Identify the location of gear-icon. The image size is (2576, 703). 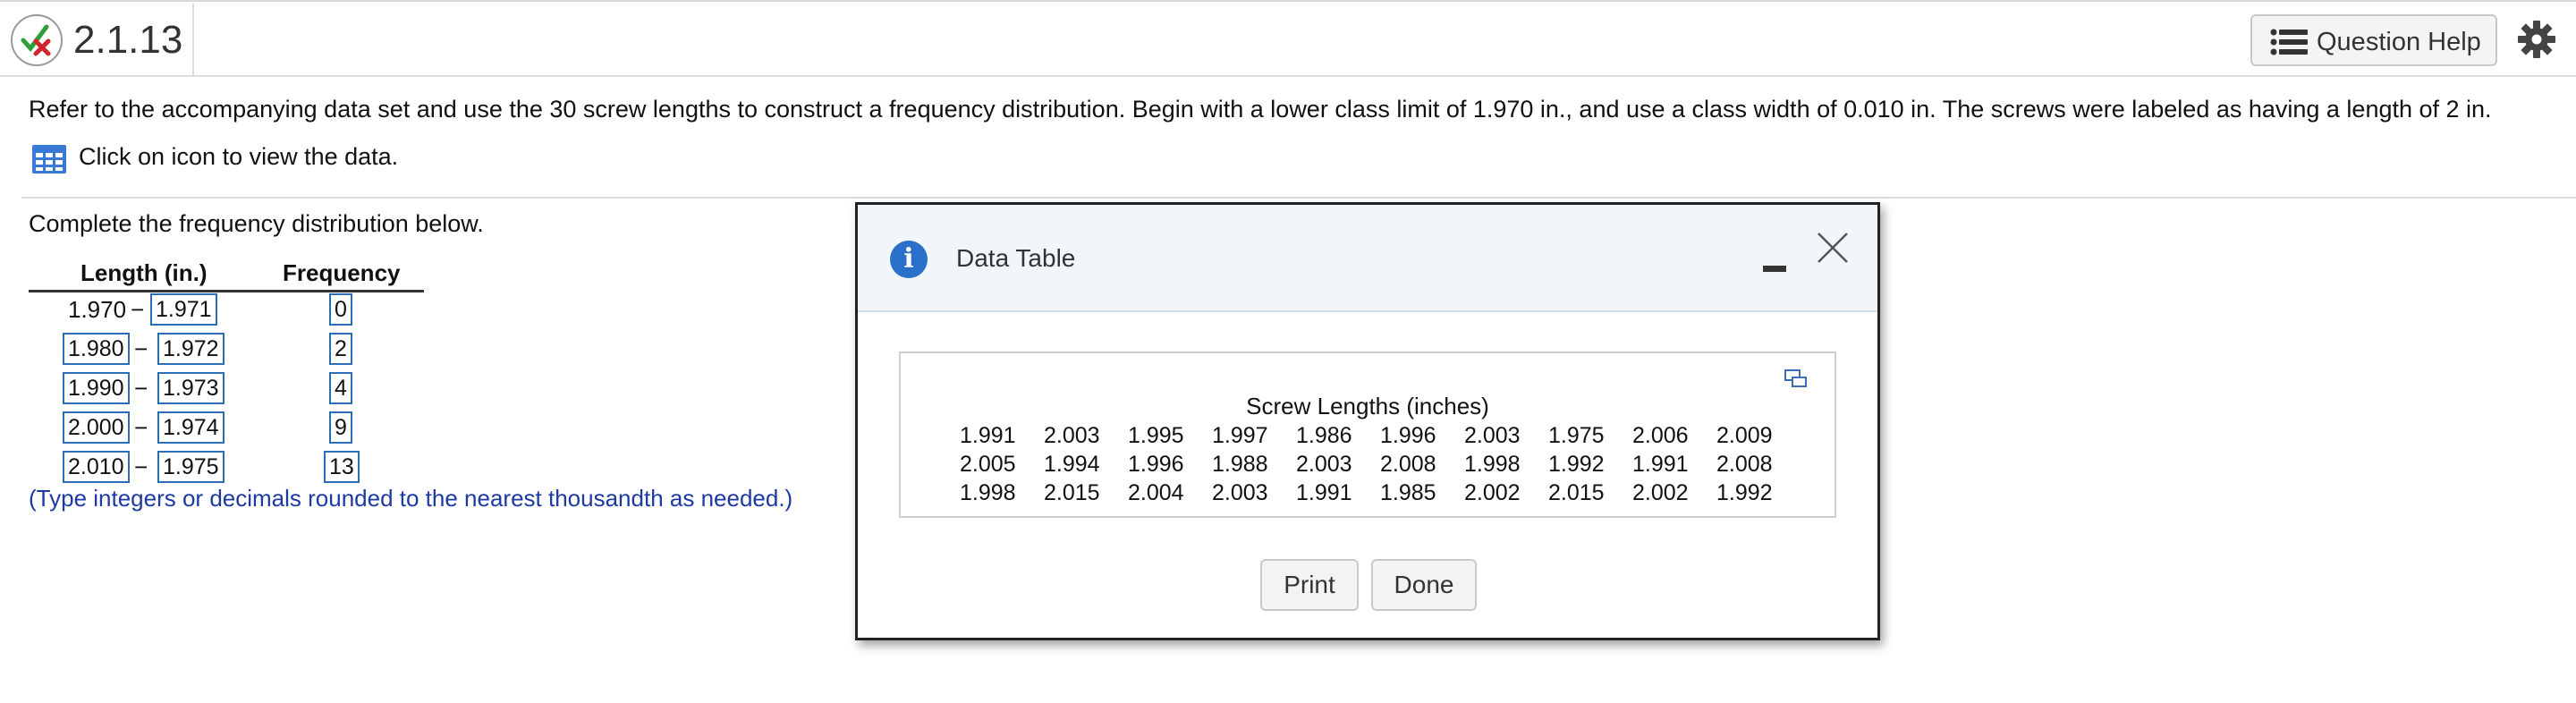
(2536, 42).